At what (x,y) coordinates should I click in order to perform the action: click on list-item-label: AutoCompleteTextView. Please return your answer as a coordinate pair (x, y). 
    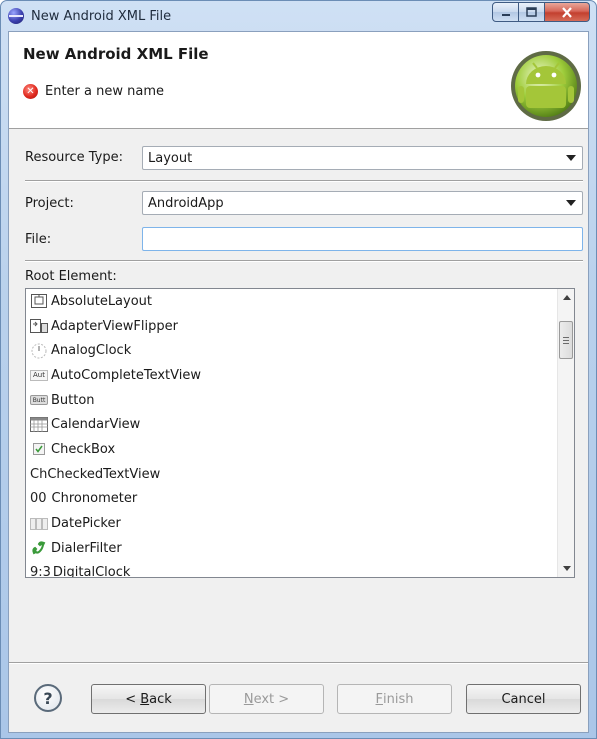
    Looking at the image, I should click on (126, 375).